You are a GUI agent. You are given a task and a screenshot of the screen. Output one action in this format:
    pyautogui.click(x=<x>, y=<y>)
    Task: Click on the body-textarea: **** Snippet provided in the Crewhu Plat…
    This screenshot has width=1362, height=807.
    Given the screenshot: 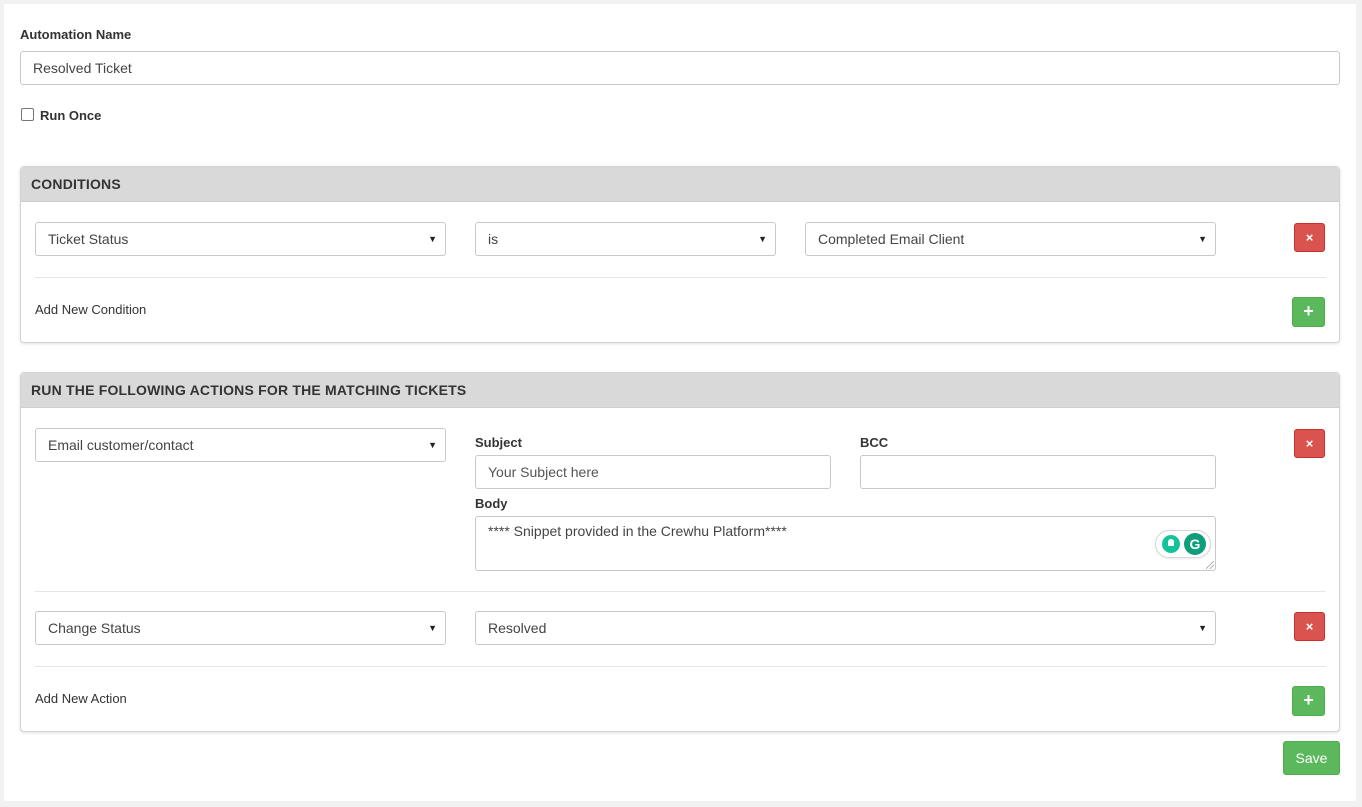 What is the action you would take?
    pyautogui.click(x=845, y=543)
    